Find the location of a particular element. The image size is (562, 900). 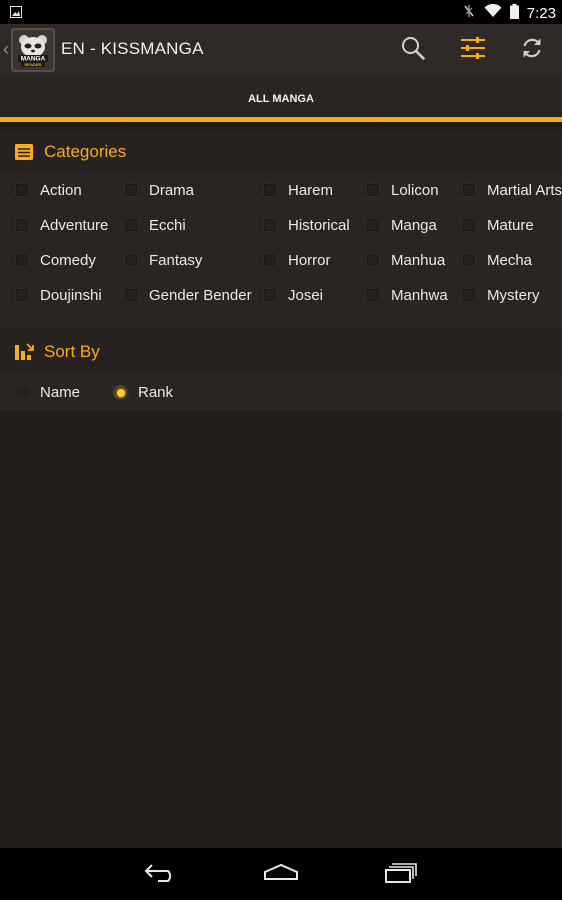

tab-all-manga: ALL MANGA is located at coordinates (281, 99).